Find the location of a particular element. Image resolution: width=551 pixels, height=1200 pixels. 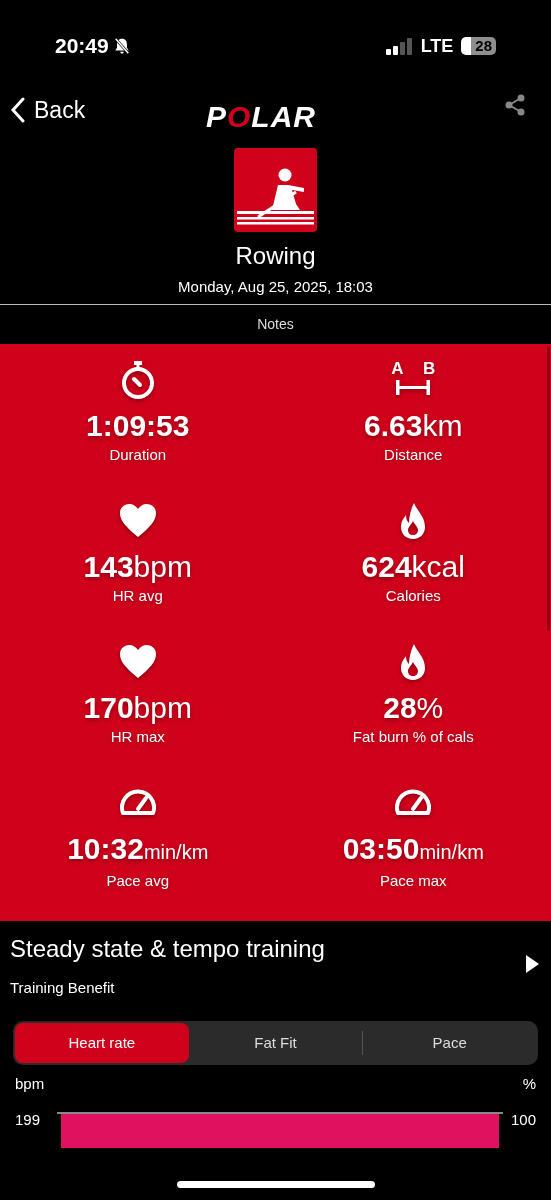

training-benefit-title: Steady state & tempo training is located at coordinates (167, 948).